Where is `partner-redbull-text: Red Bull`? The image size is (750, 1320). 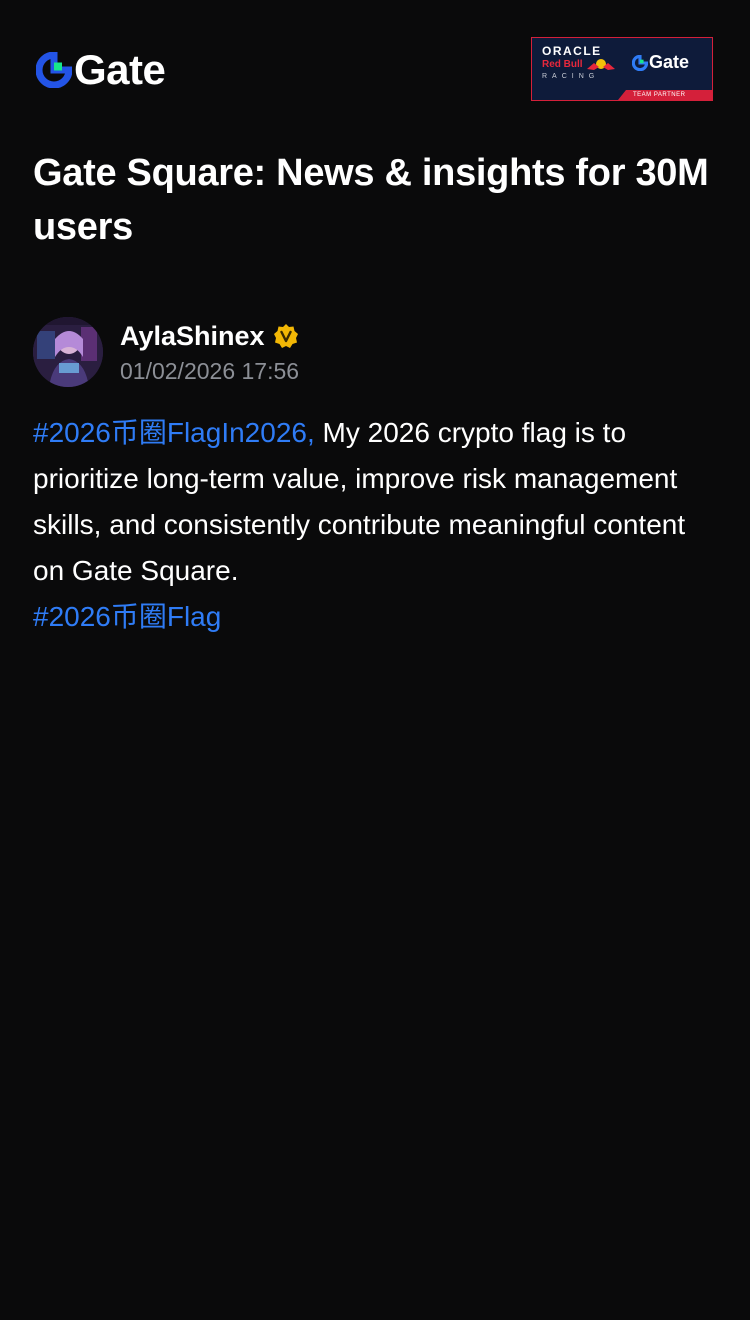 partner-redbull-text: Red Bull is located at coordinates (562, 64).